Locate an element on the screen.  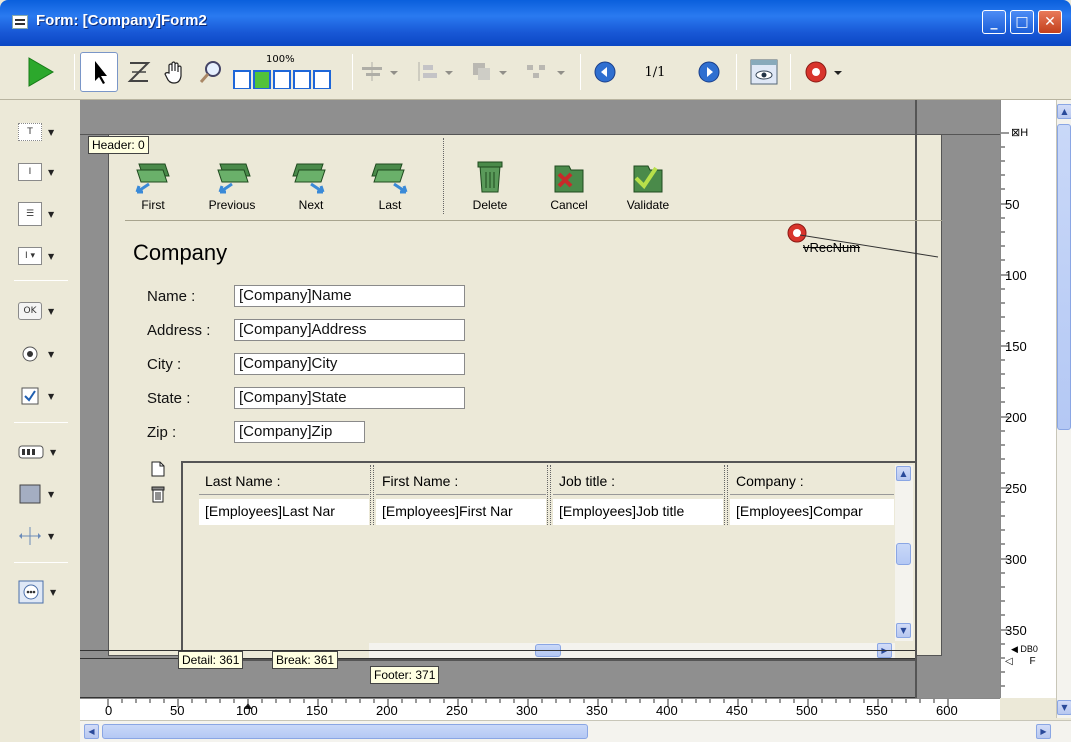
list-tool: ☰ ▼ is located at coordinates (43, 214).